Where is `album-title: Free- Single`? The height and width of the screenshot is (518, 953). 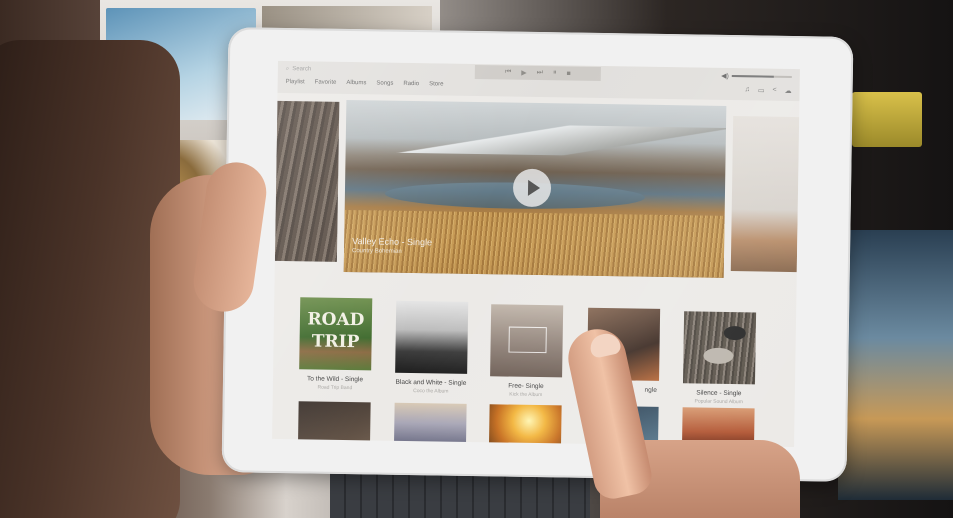 album-title: Free- Single is located at coordinates (526, 386).